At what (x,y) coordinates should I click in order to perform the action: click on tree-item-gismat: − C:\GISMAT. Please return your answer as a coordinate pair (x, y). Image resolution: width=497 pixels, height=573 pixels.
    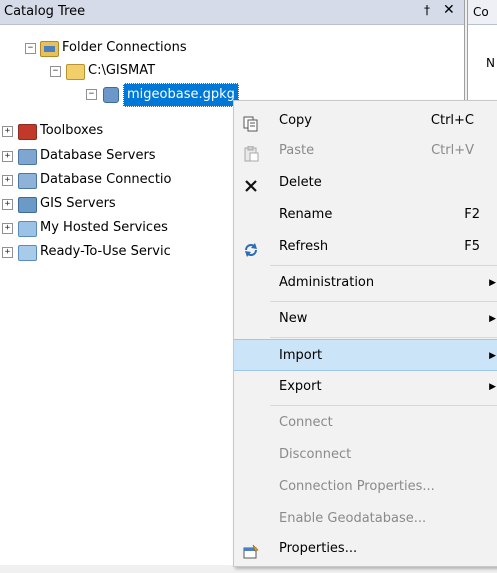
    Looking at the image, I should click on (150, 71).